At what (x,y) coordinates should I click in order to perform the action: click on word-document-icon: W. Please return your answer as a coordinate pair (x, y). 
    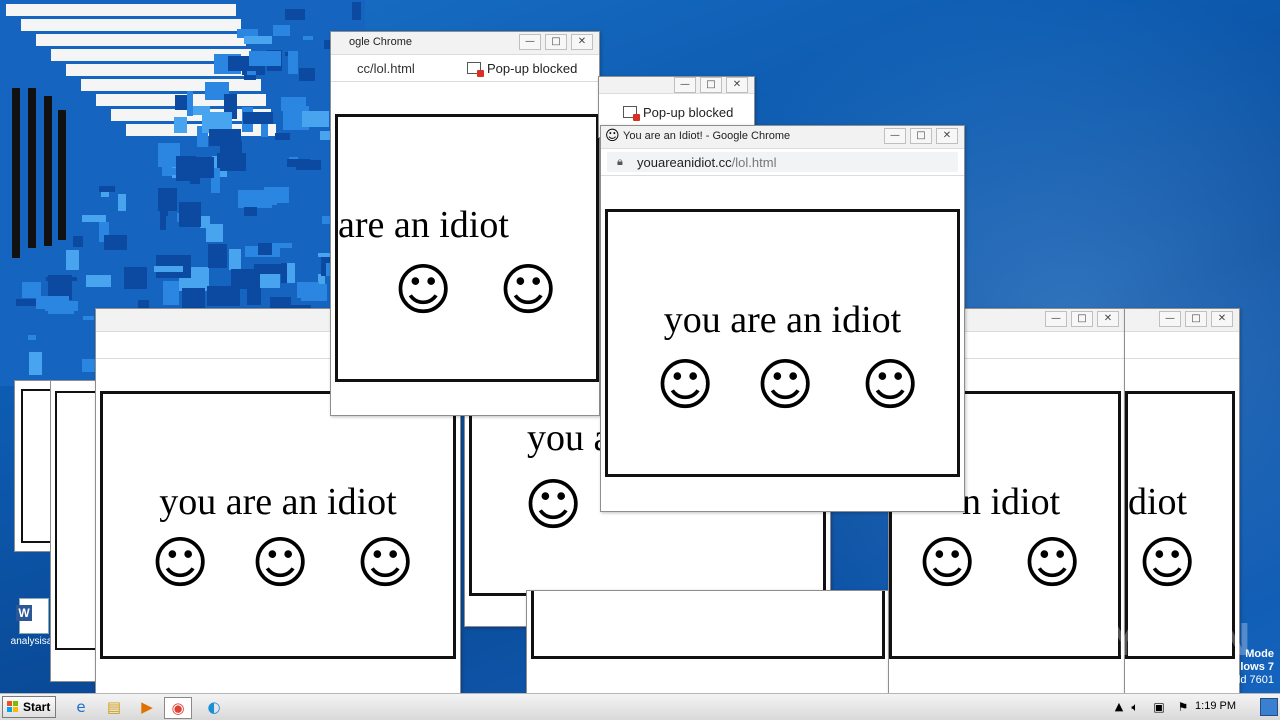
    Looking at the image, I should click on (32, 616).